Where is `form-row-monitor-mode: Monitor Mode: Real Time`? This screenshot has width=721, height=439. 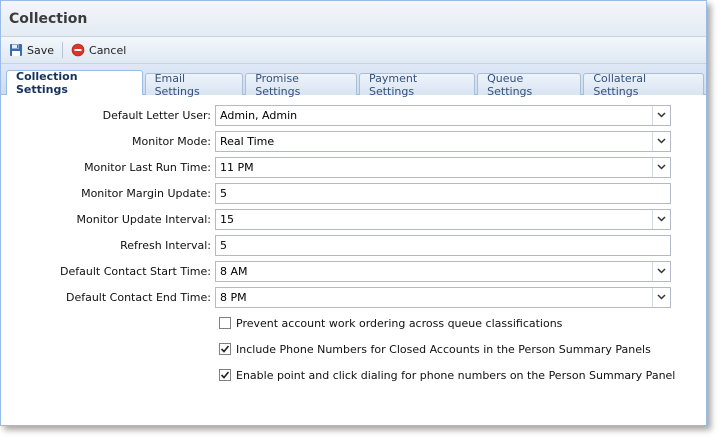 form-row-monitor-mode: Monitor Mode: Real Time is located at coordinates (353, 141).